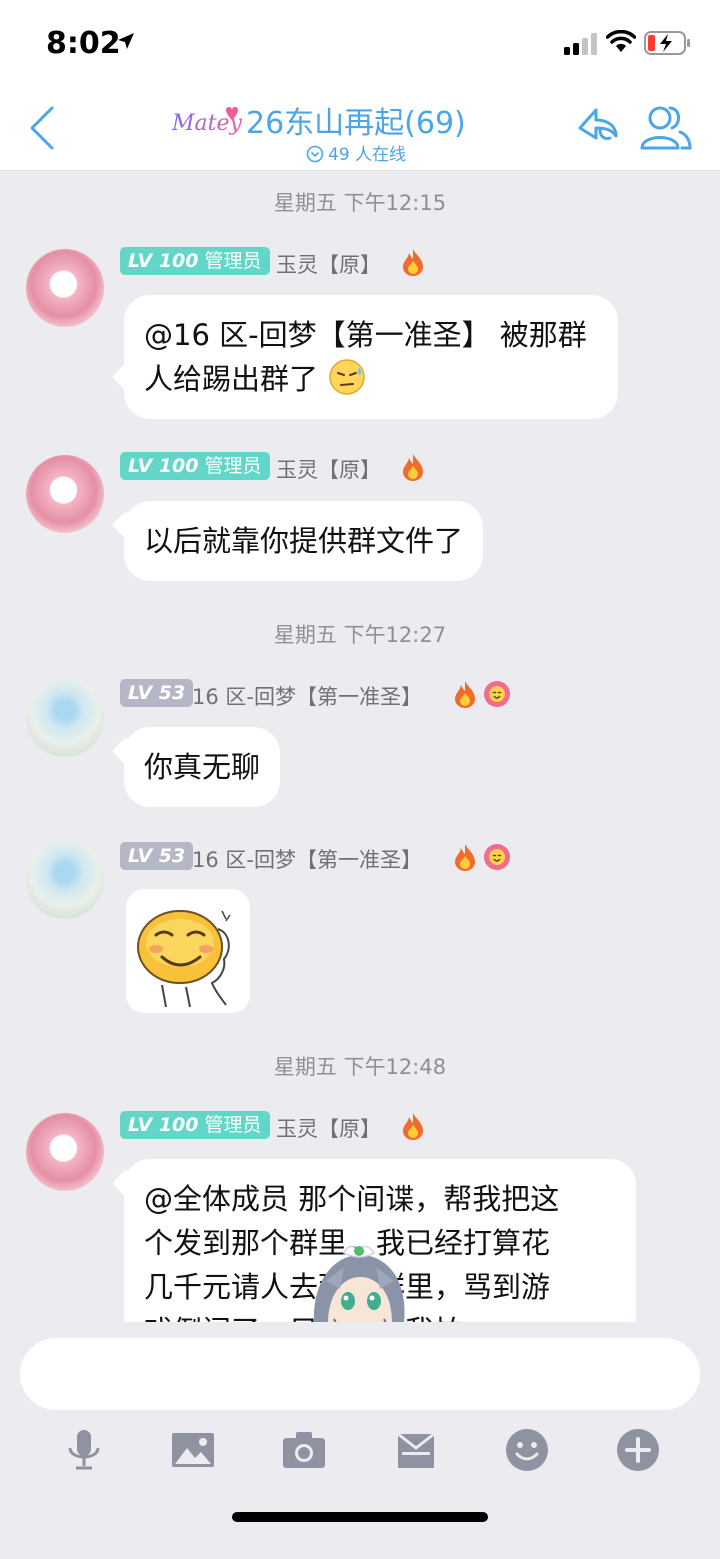 This screenshot has height=1559, width=720. What do you see at coordinates (356, 123) in the screenshot?
I see `group-title: 26东山再起(69)` at bounding box center [356, 123].